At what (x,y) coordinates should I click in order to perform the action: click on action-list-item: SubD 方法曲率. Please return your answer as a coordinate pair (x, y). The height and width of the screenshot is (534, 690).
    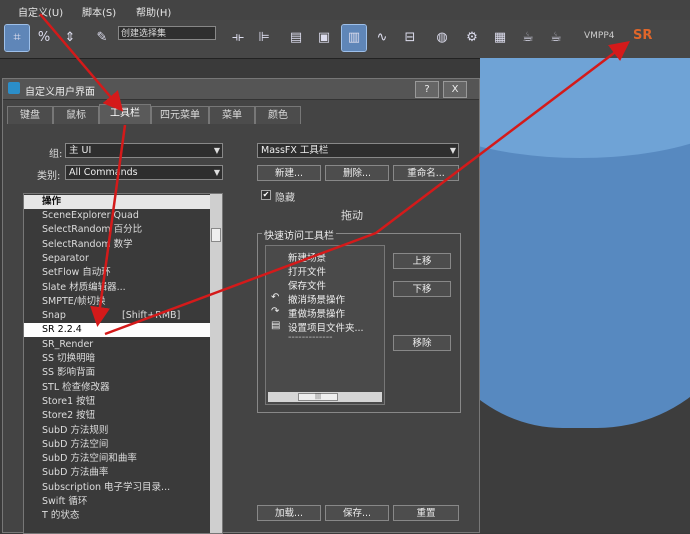
    Looking at the image, I should click on (117, 473).